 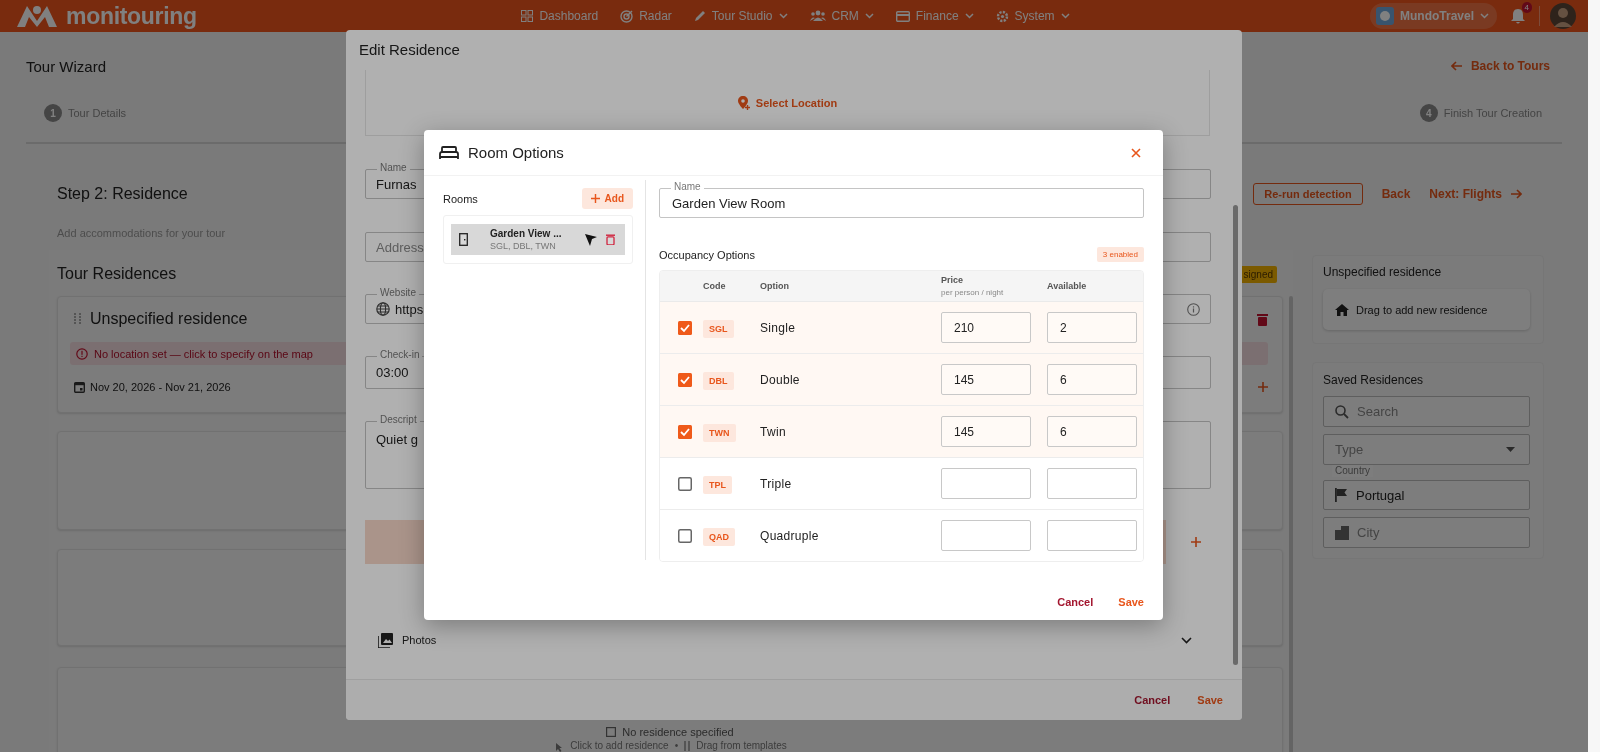 What do you see at coordinates (953, 280) in the screenshot?
I see `column-header: Price` at bounding box center [953, 280].